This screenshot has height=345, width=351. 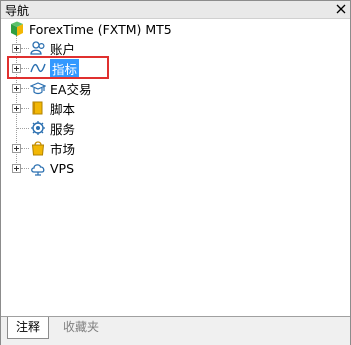 I want to click on tree-item-market: 市场, so click(x=52, y=148).